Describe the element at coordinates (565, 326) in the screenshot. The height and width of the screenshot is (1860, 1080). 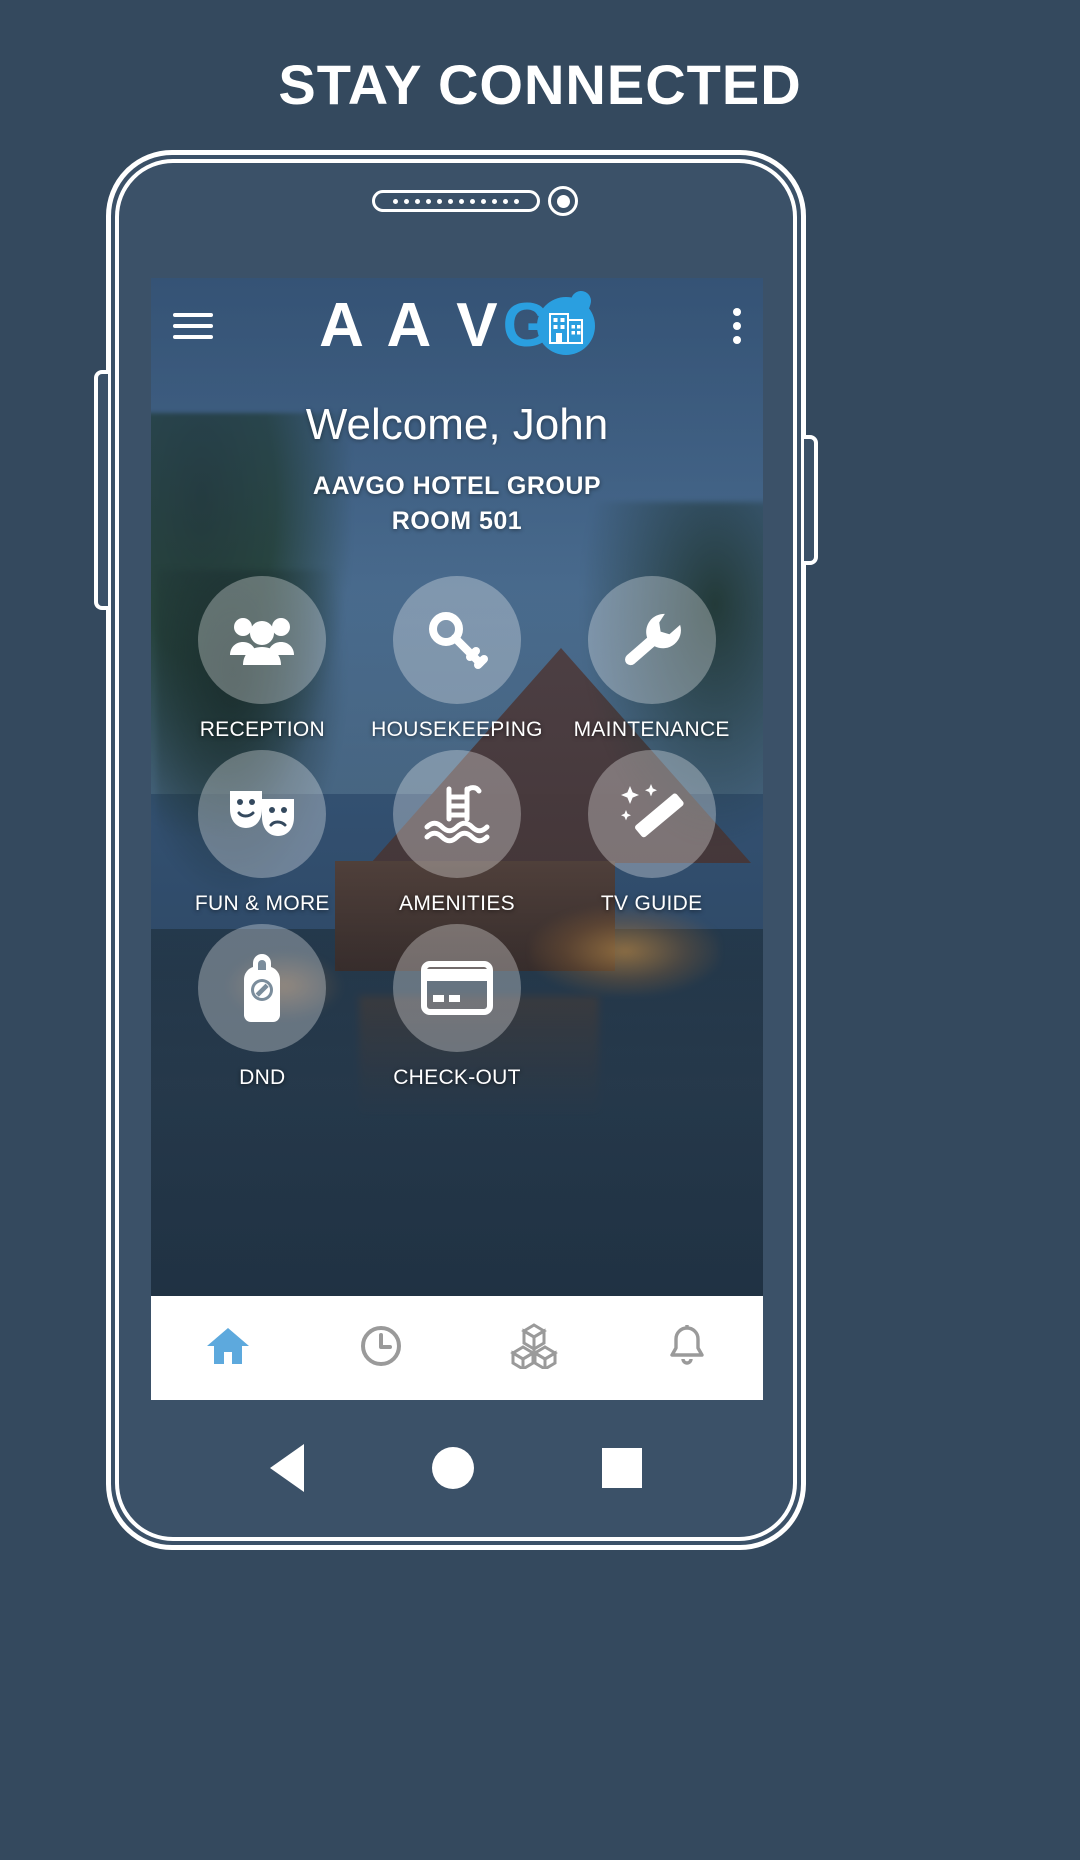
I see `hotel-building-icon` at that location.